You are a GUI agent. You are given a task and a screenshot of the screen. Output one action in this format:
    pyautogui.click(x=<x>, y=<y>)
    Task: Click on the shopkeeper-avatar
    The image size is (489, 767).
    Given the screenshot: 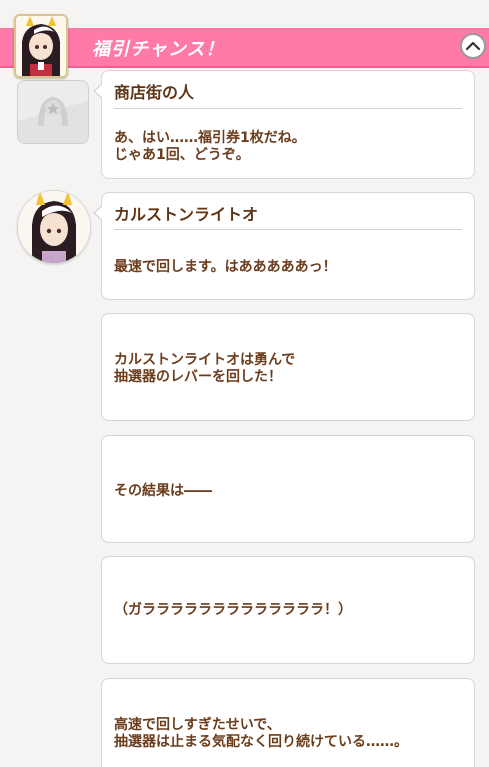 What is the action you would take?
    pyautogui.click(x=53, y=112)
    